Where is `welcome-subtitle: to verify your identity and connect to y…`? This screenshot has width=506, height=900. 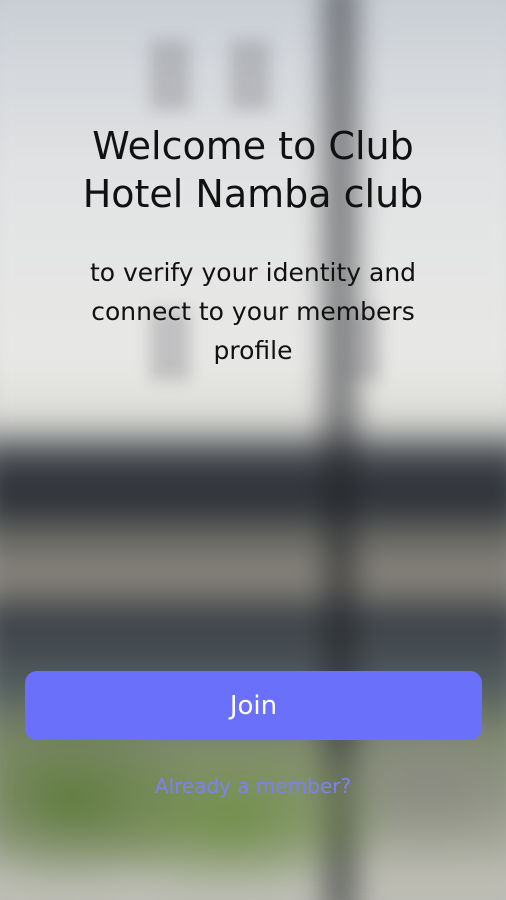
welcome-subtitle: to verify your identity and connect to y… is located at coordinates (253, 311).